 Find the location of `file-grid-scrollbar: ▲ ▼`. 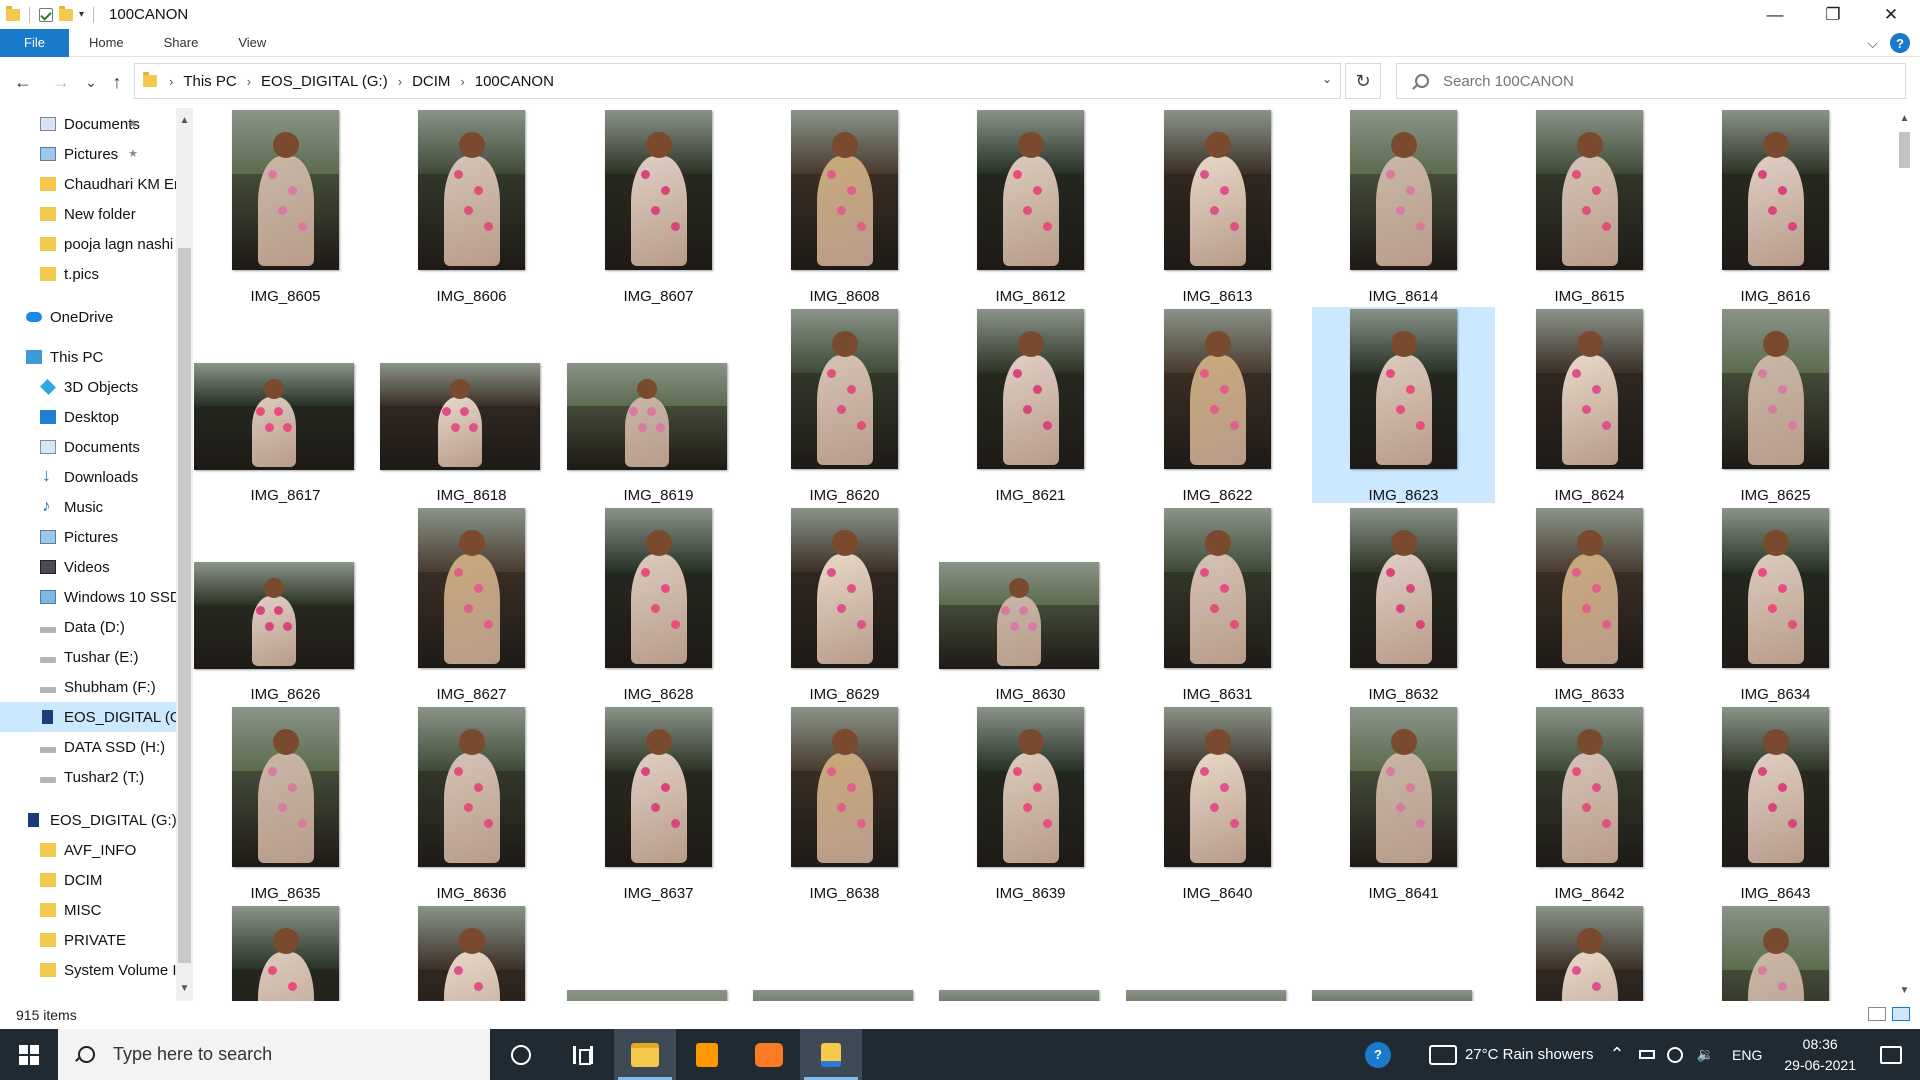

file-grid-scrollbar: ▲ ▼ is located at coordinates (1904, 554).